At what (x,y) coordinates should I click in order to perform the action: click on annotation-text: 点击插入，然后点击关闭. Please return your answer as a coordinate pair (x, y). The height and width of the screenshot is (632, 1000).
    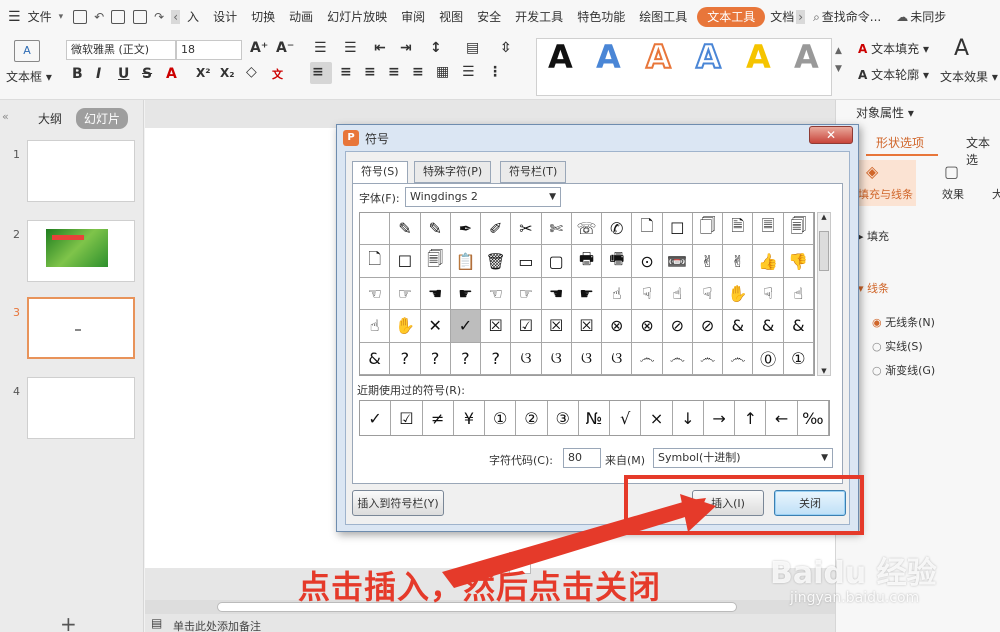
    Looking at the image, I should click on (480, 587).